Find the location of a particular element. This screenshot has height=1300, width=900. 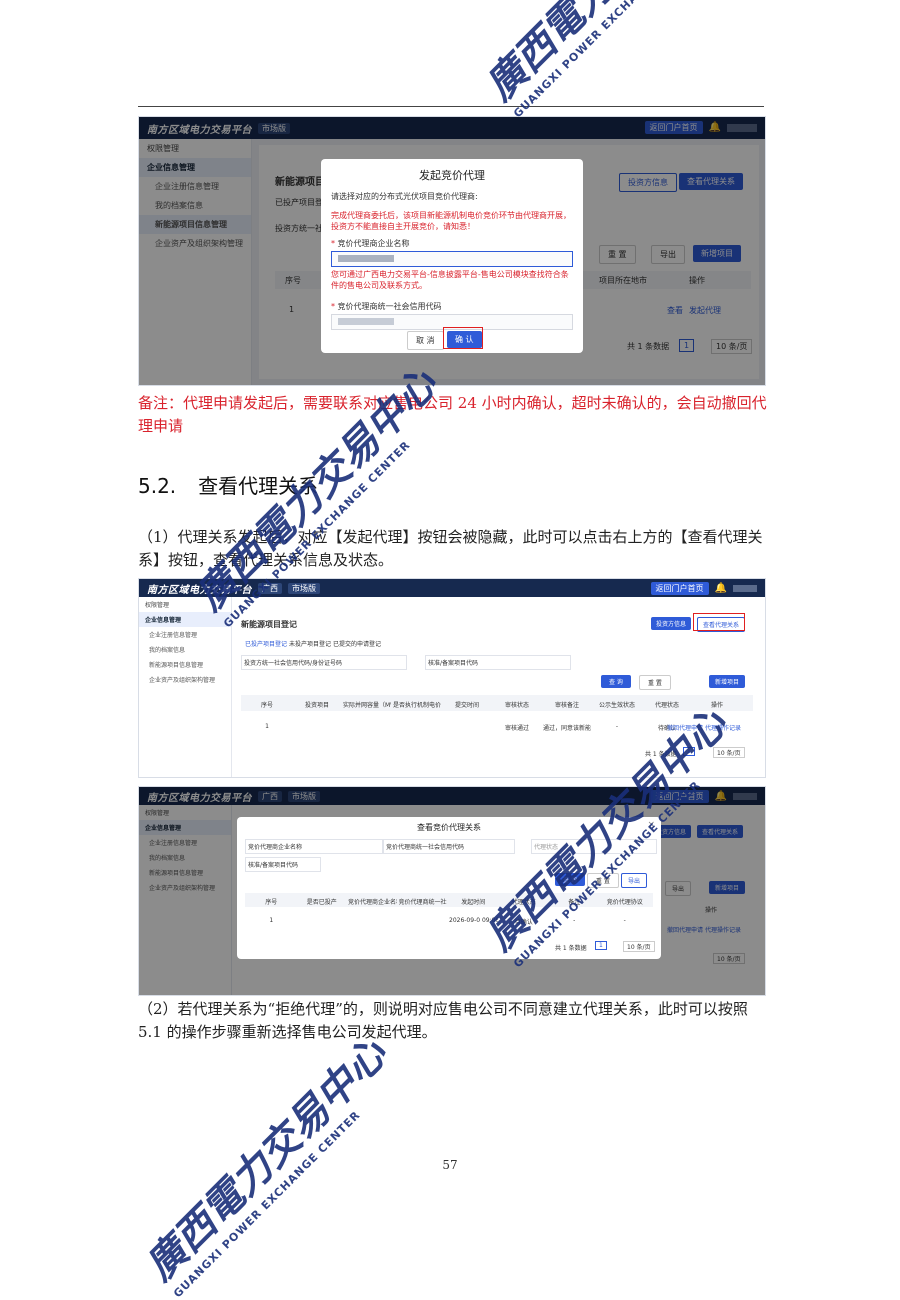

watermark-4-en: GUANGXI POWER EXCHANGE CENTER is located at coordinates (267, 1204).